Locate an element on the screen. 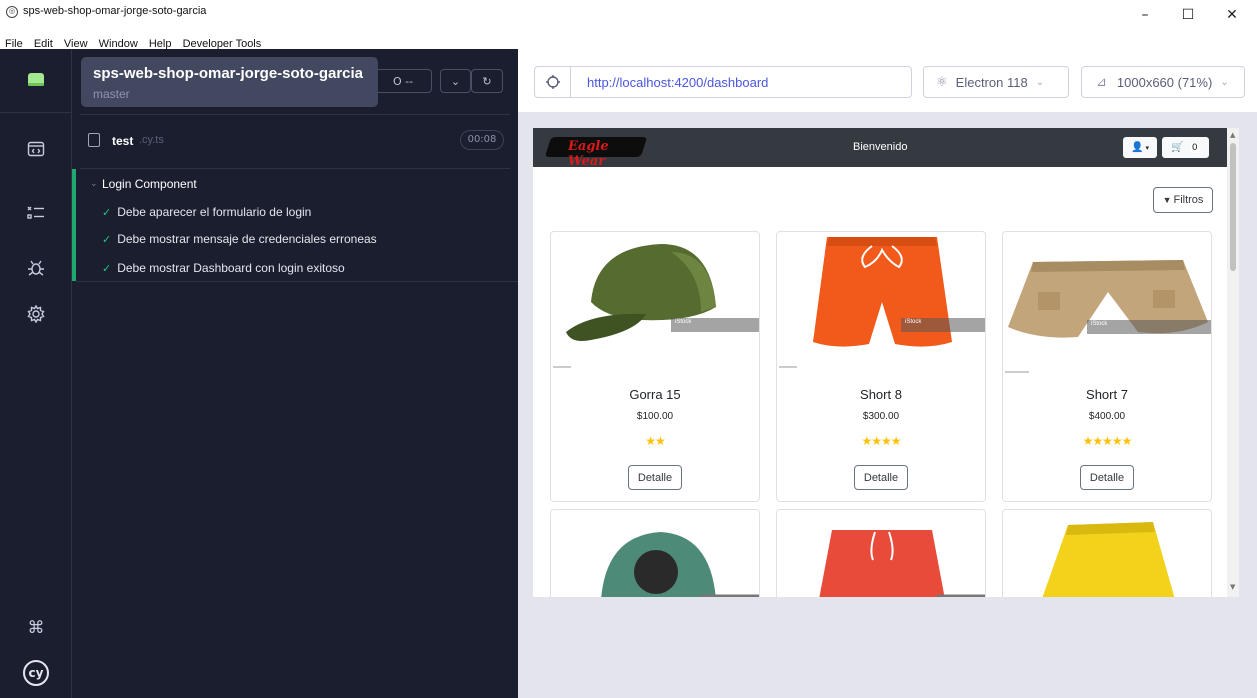  cart-button: 🛒 0 is located at coordinates (1185, 147).